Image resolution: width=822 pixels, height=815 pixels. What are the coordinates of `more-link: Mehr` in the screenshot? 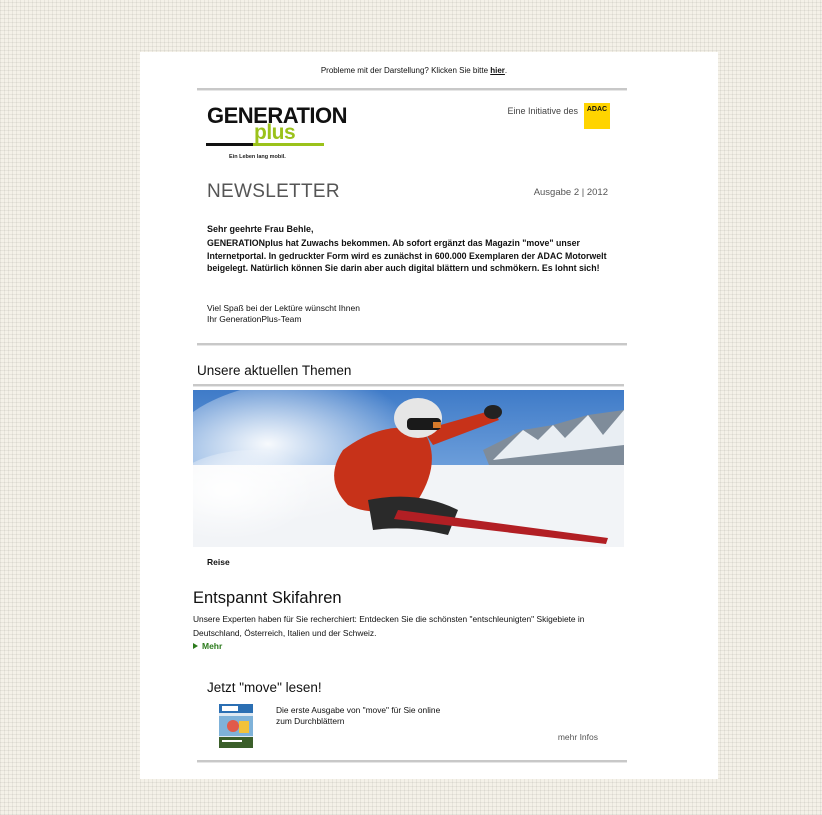 It's located at (207, 646).